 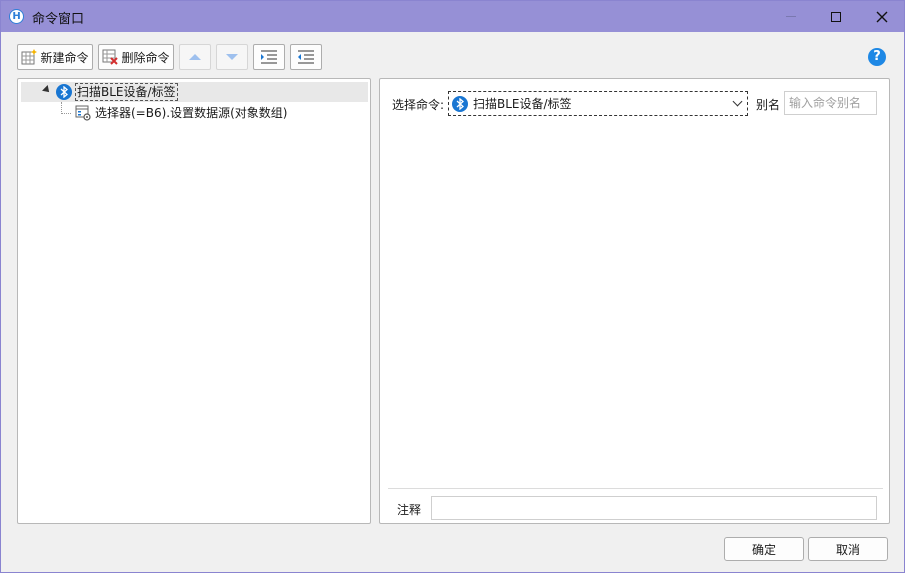 What do you see at coordinates (768, 105) in the screenshot?
I see `alias-label: 别名` at bounding box center [768, 105].